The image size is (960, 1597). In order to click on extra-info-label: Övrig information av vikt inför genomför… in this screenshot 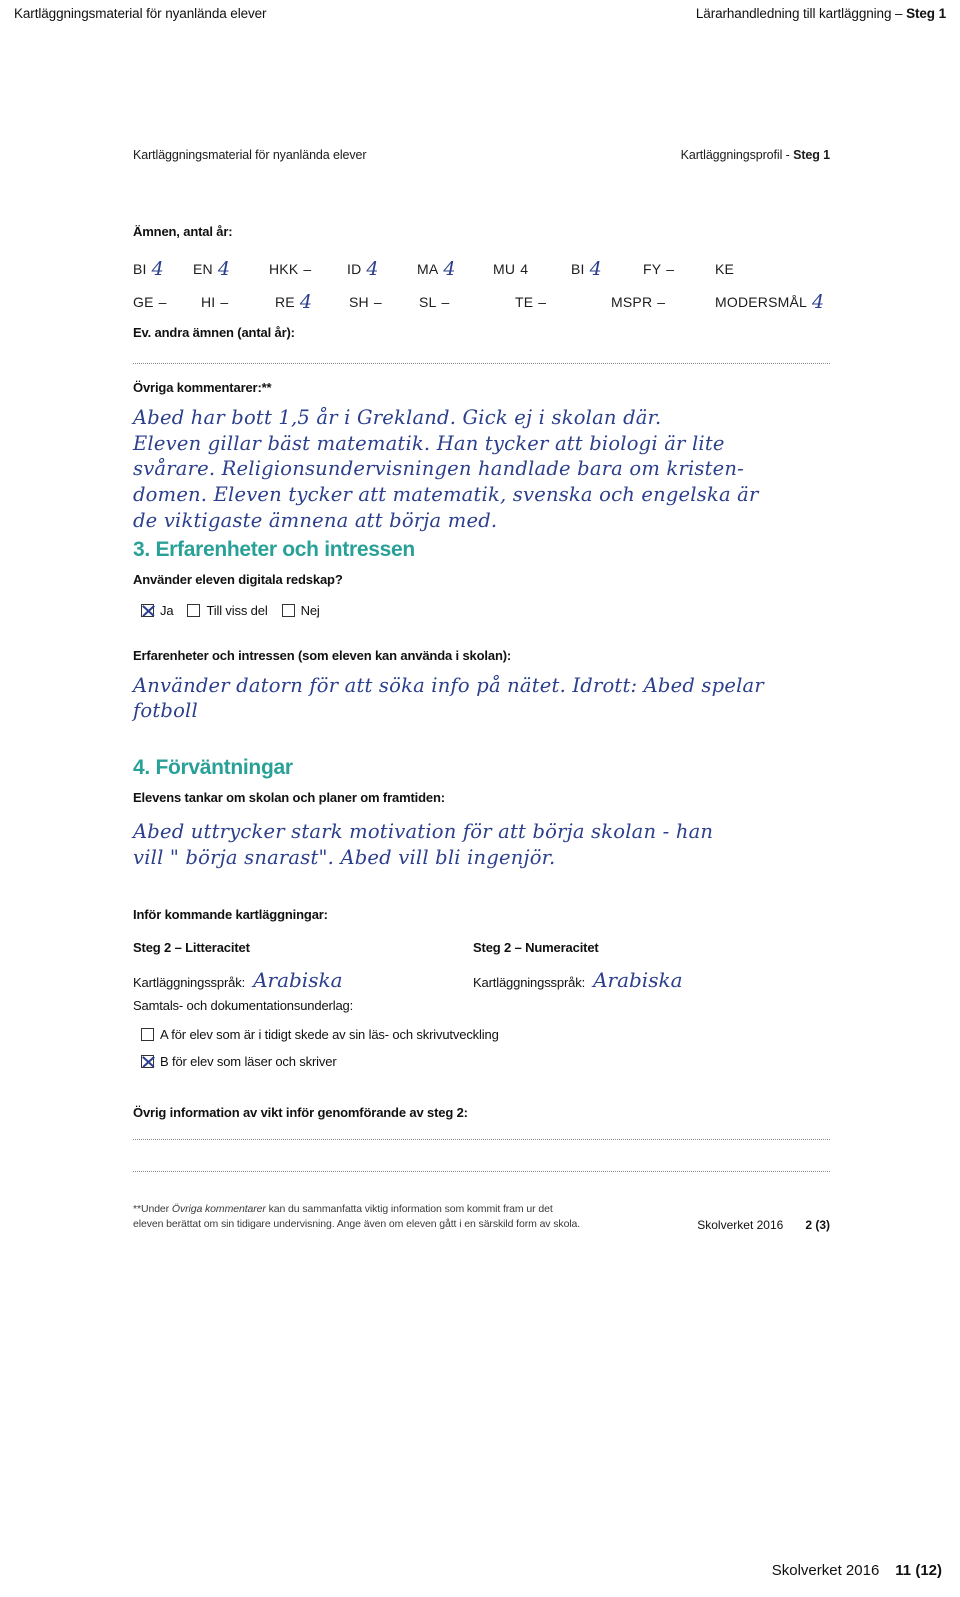, I will do `click(300, 1112)`.